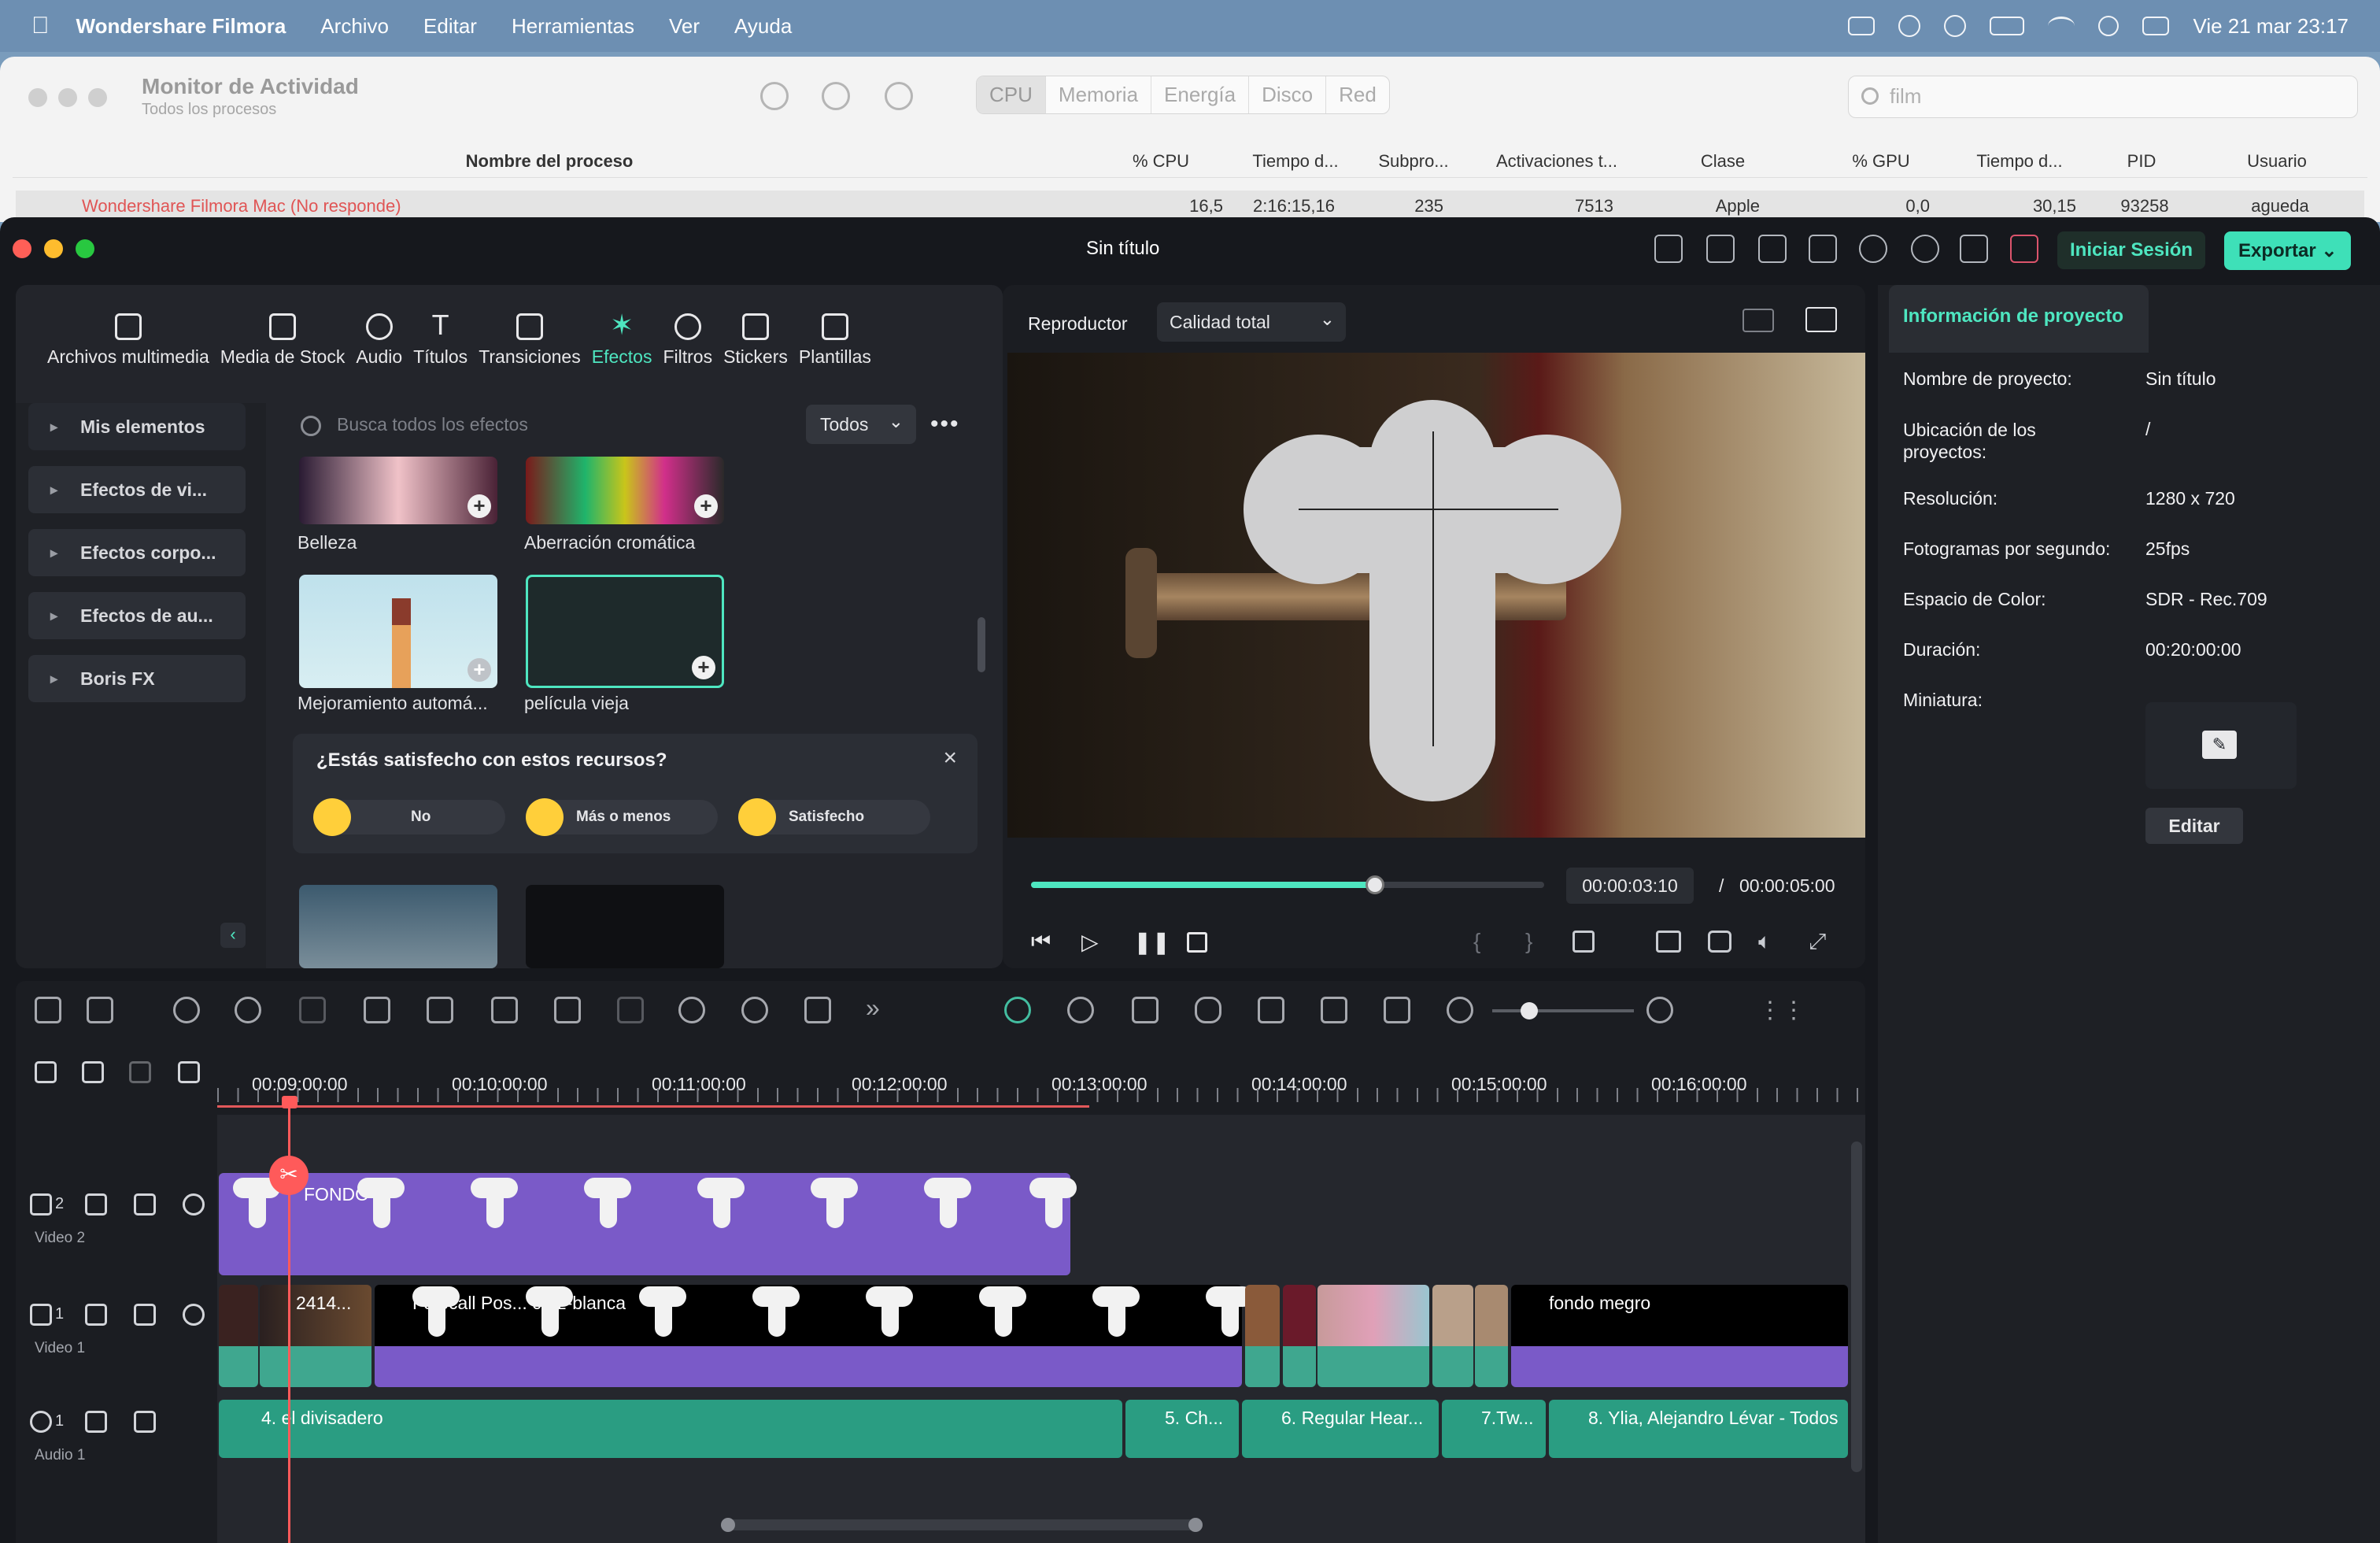  I want to click on col-clase: Clase, so click(1723, 161).